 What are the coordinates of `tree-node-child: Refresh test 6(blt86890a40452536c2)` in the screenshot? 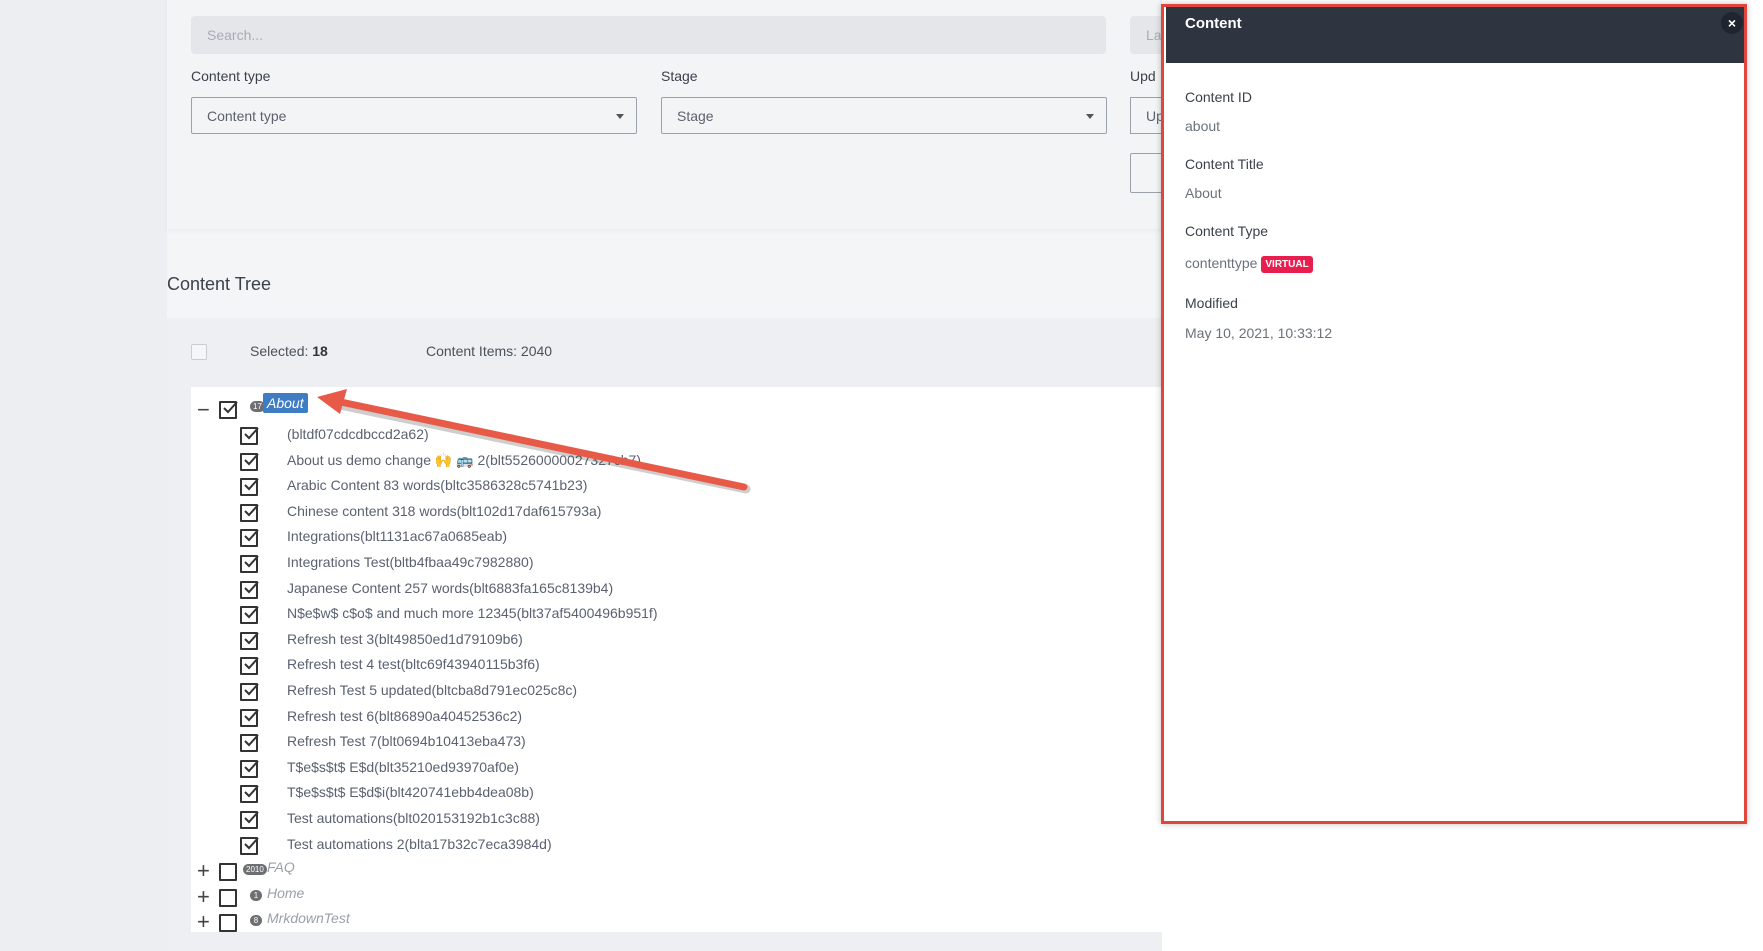 It's located at (404, 720).